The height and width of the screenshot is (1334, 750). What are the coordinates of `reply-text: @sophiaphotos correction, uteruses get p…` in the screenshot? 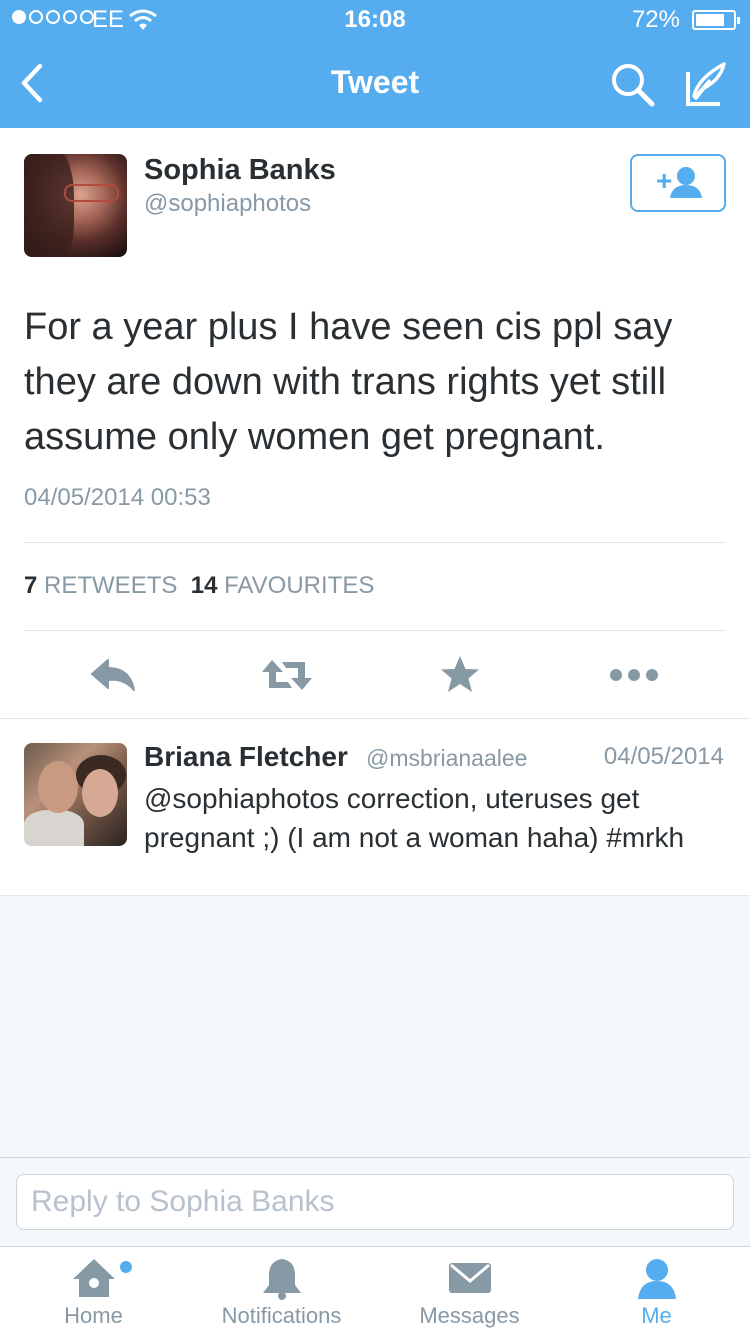 It's located at (414, 818).